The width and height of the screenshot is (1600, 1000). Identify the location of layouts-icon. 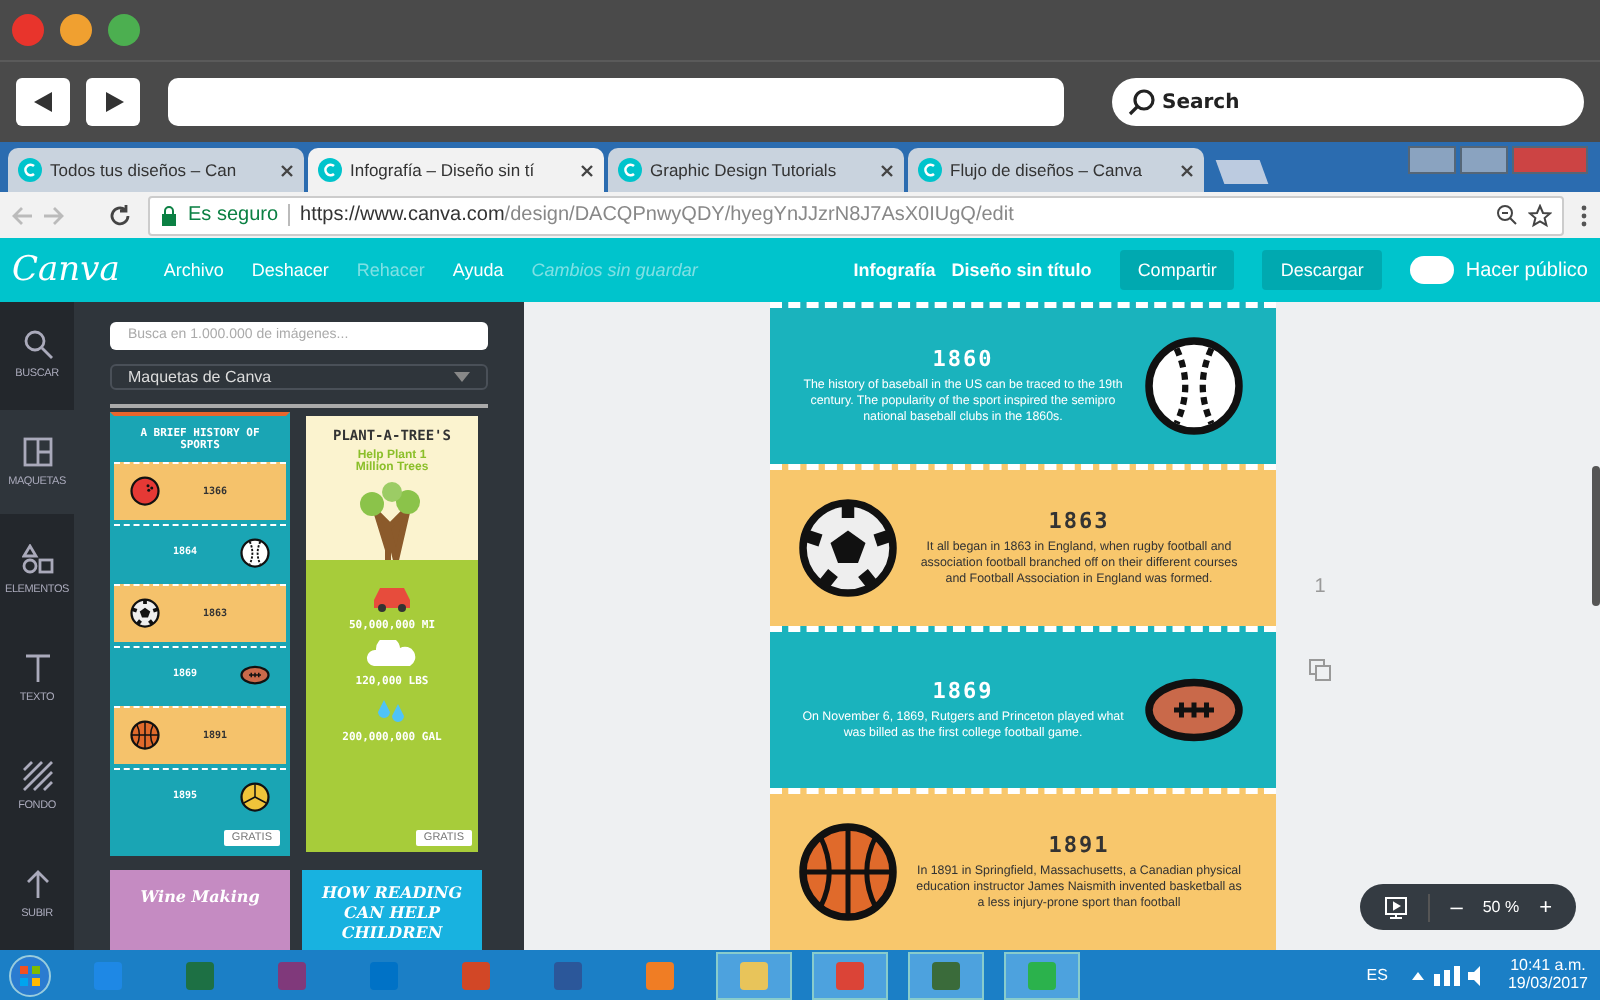
(37, 452).